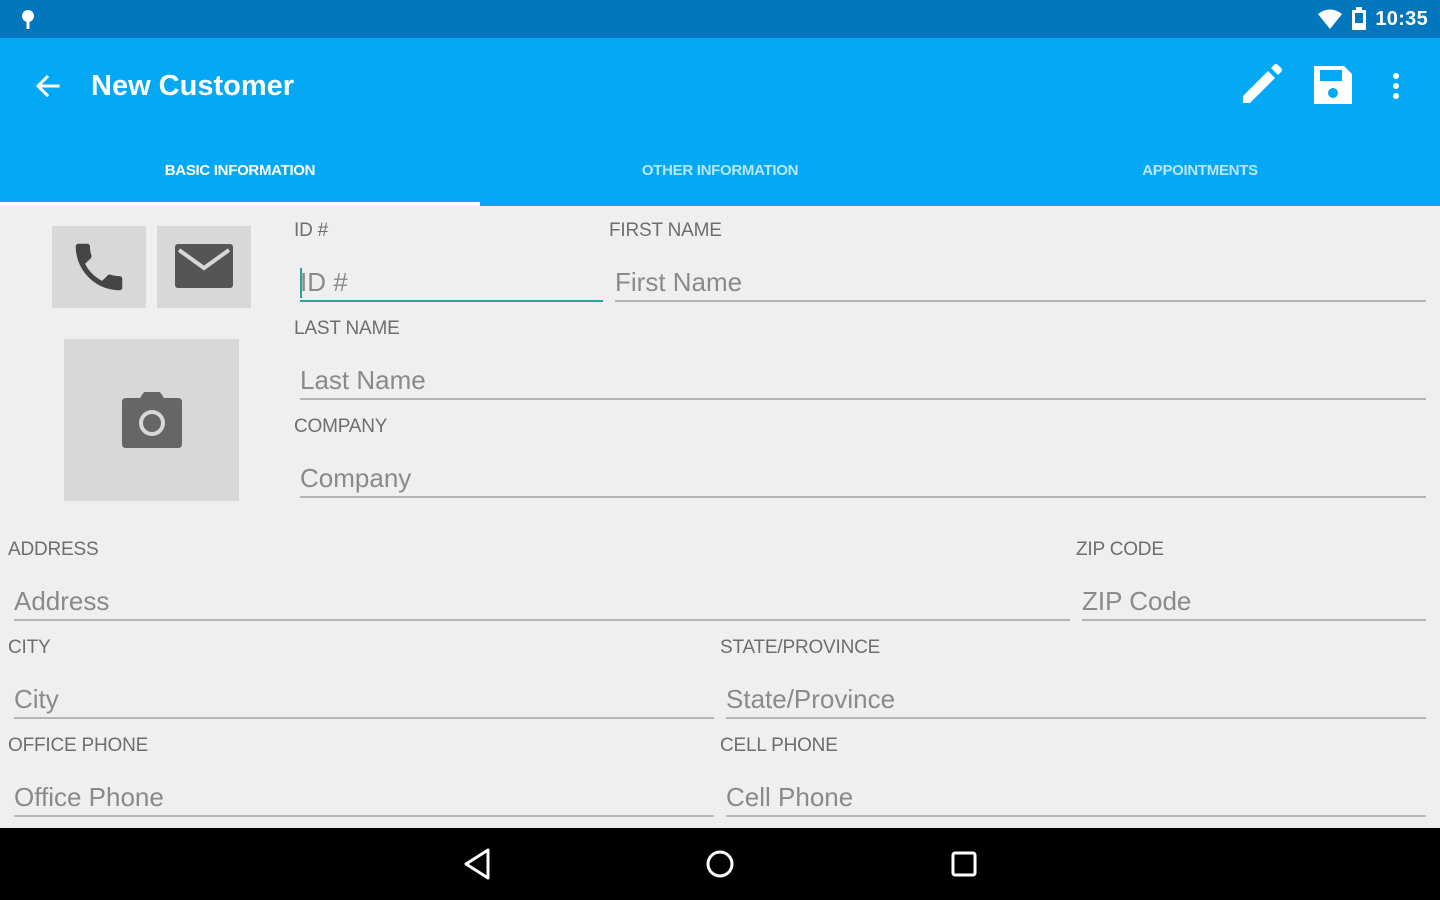 Image resolution: width=1440 pixels, height=900 pixels. I want to click on state-province-field, so click(1076, 694).